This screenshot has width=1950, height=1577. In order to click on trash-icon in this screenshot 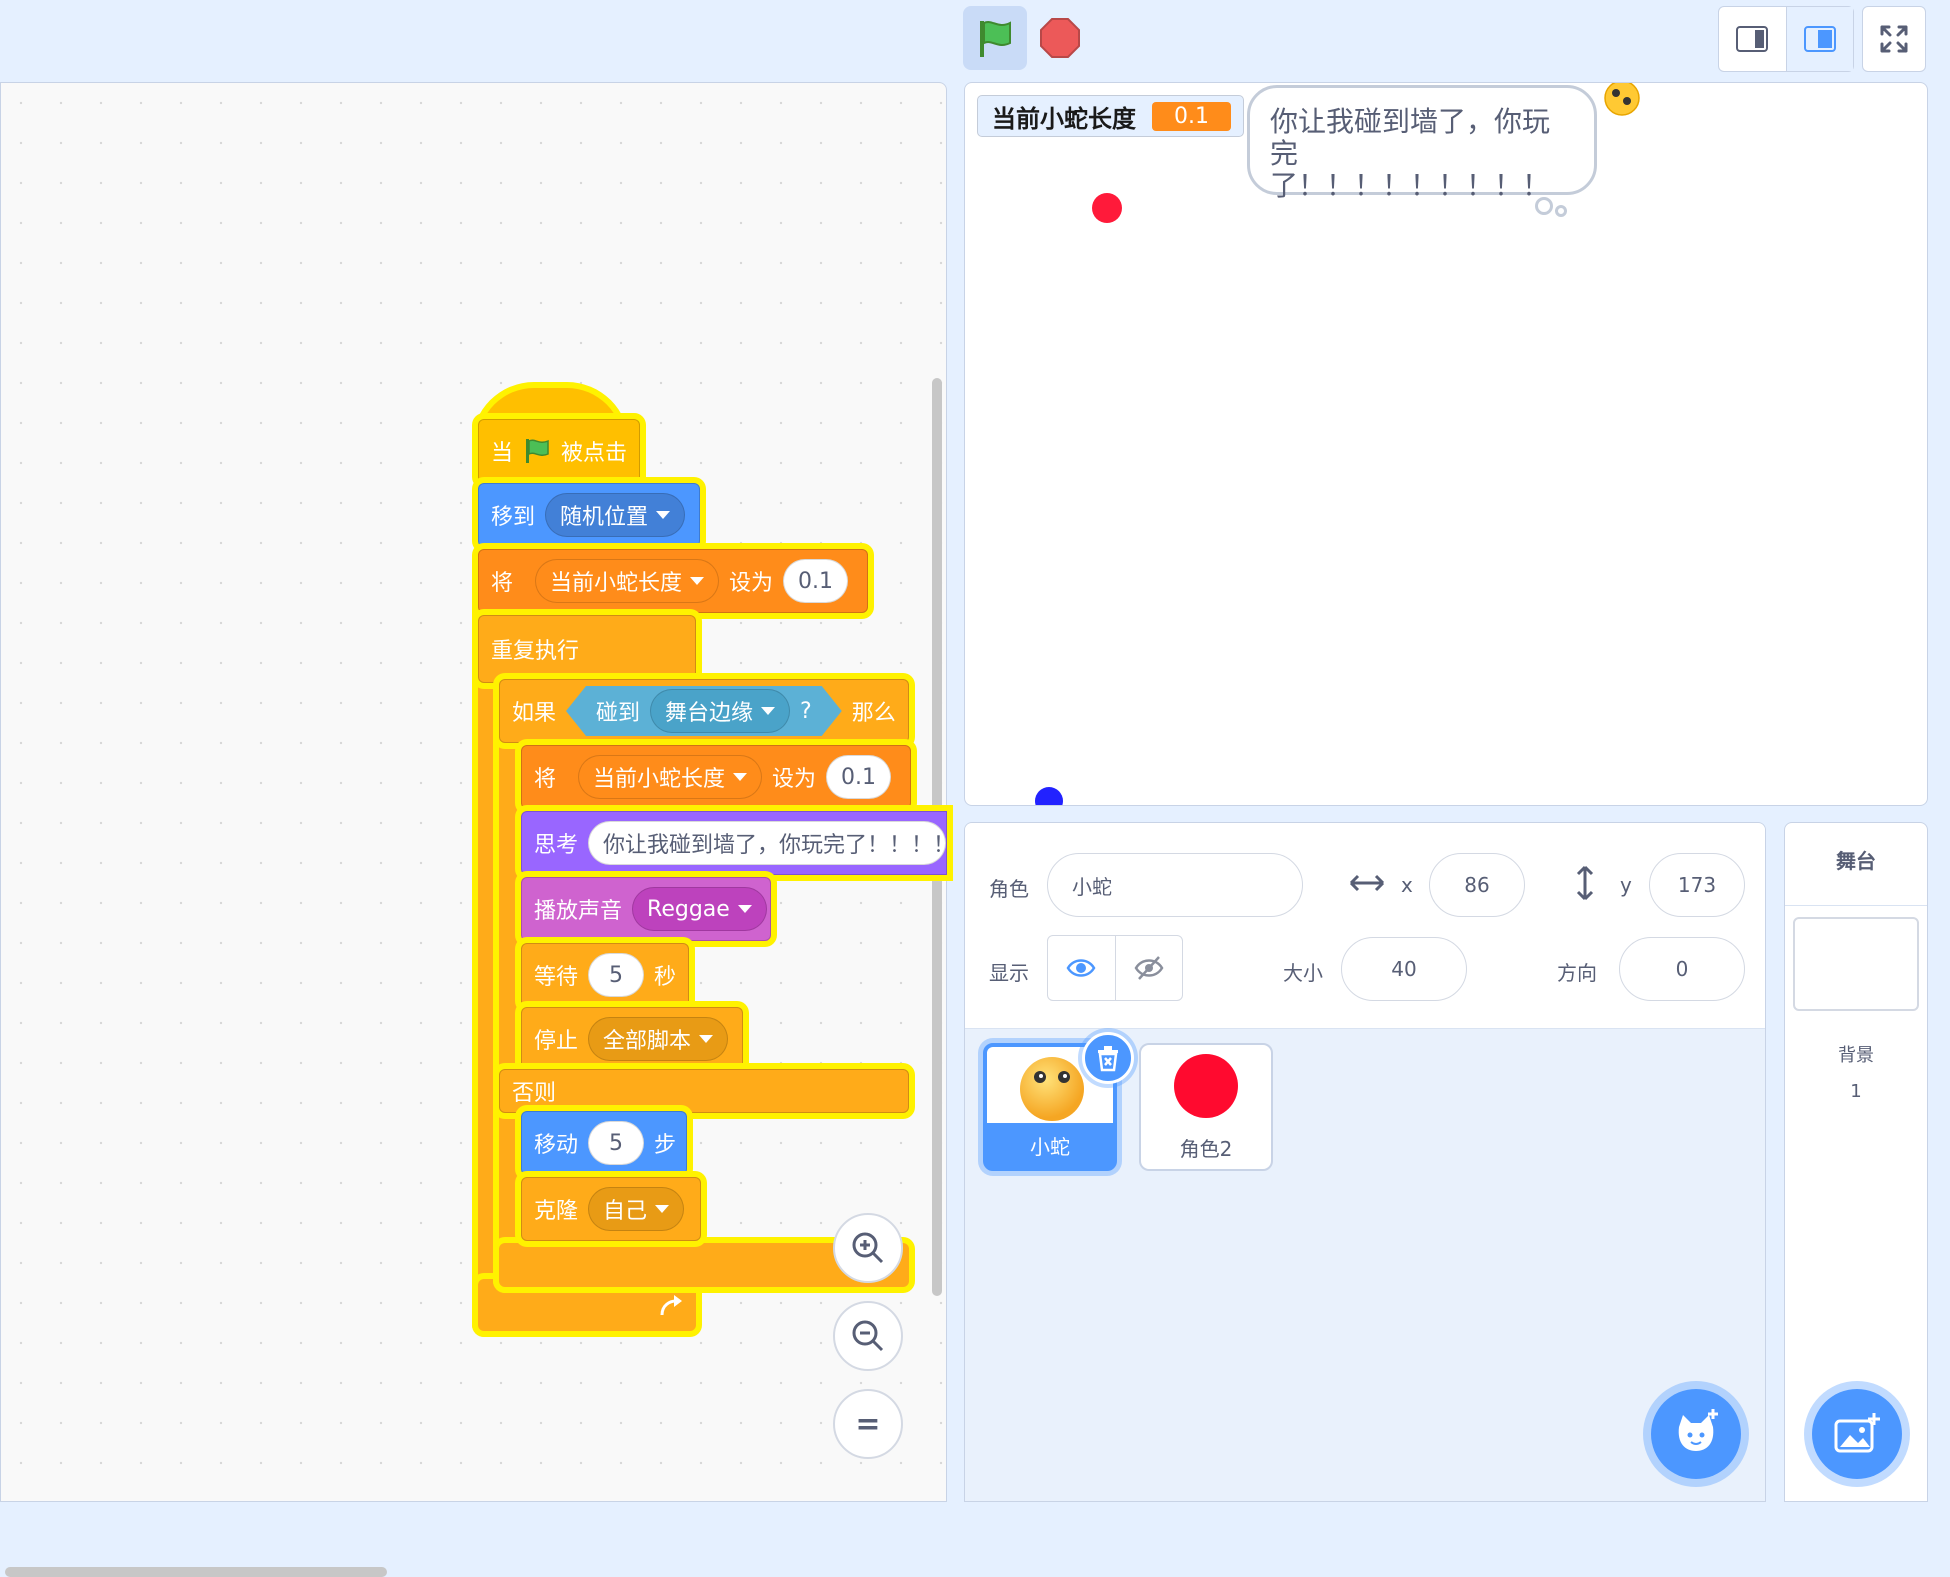, I will do `click(1108, 1059)`.